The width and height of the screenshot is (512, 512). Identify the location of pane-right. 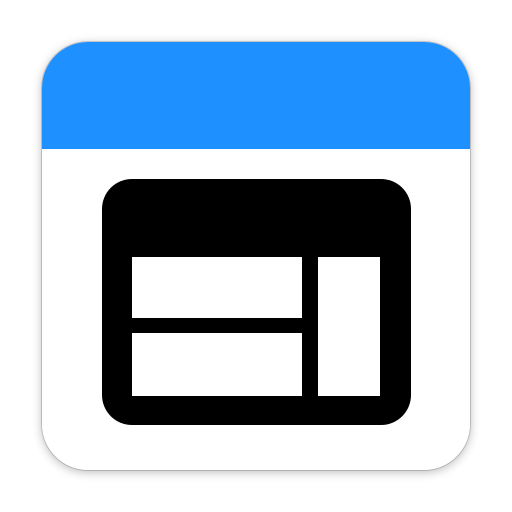
(349, 326).